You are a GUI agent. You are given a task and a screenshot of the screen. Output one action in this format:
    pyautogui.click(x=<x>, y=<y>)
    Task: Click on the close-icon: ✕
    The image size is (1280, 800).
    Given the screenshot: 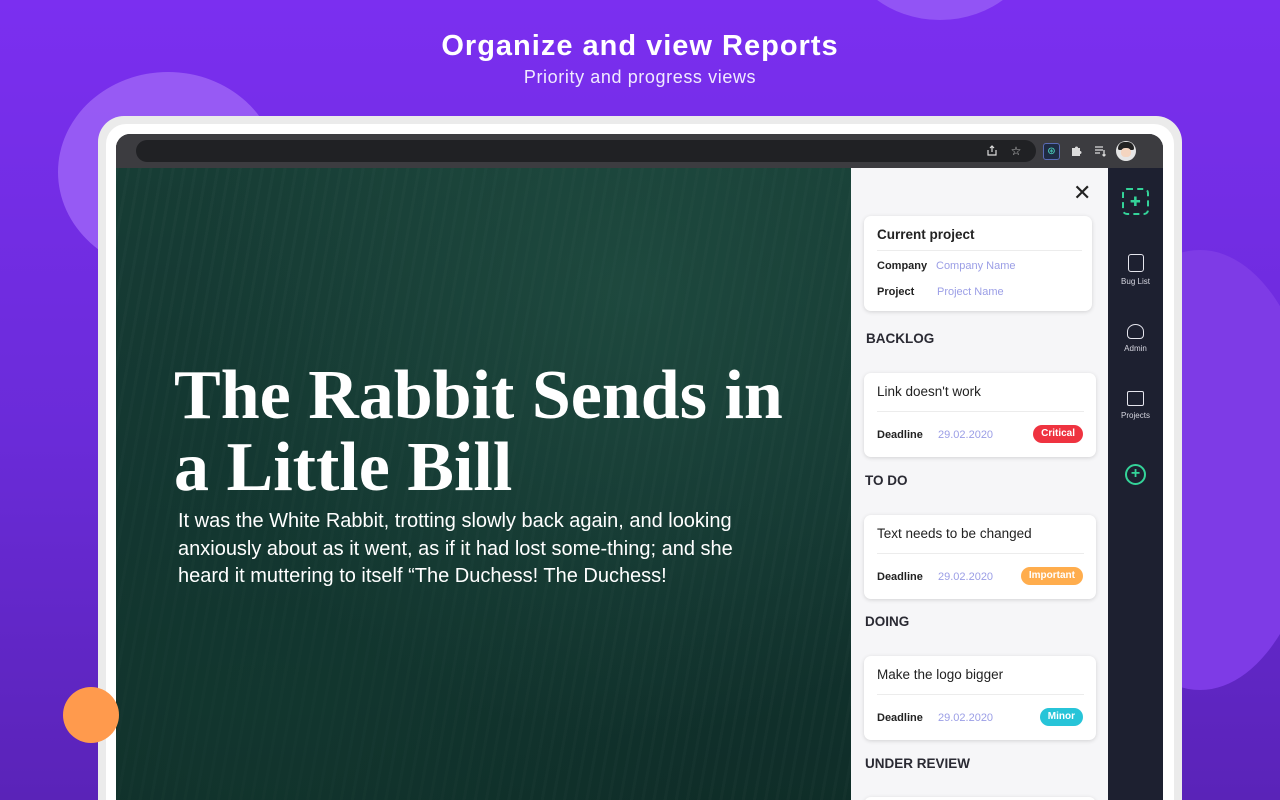 What is the action you would take?
    pyautogui.click(x=1082, y=193)
    